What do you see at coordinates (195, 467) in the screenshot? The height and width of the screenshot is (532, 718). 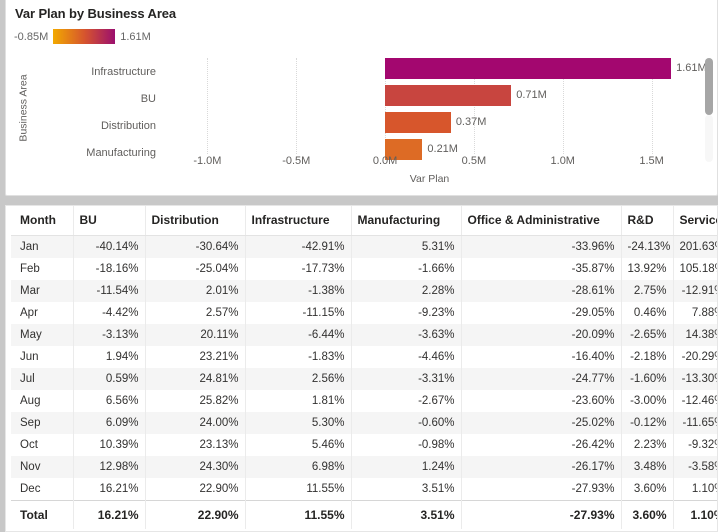 I see `cell-value: 24.30%` at bounding box center [195, 467].